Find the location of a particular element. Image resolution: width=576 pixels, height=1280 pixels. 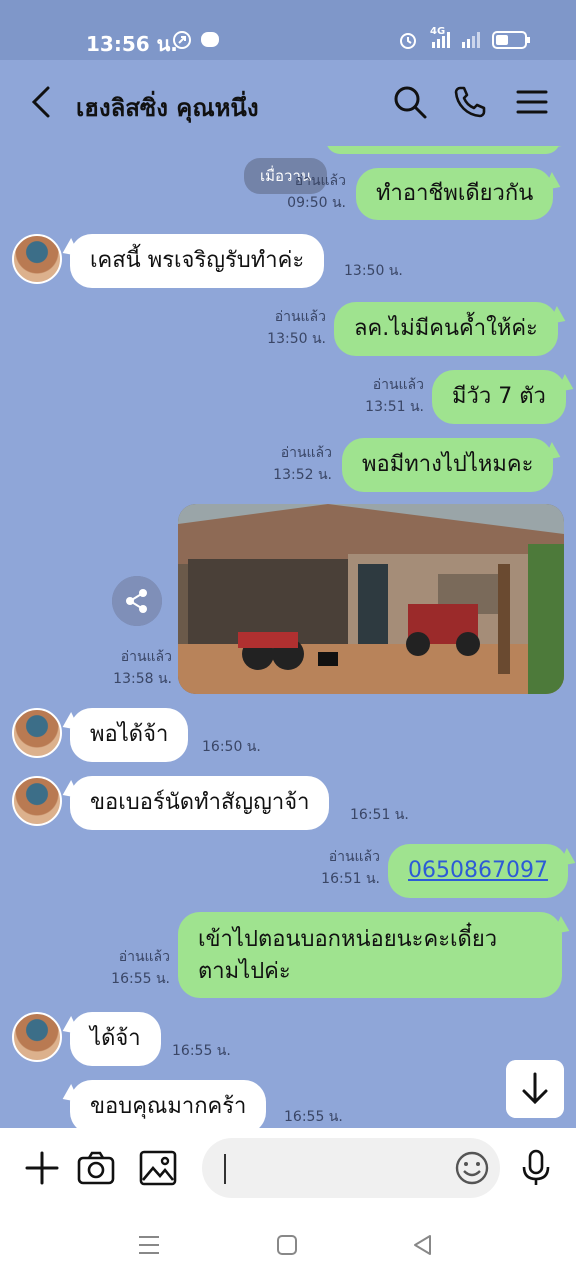

battery-icon is located at coordinates (511, 40).